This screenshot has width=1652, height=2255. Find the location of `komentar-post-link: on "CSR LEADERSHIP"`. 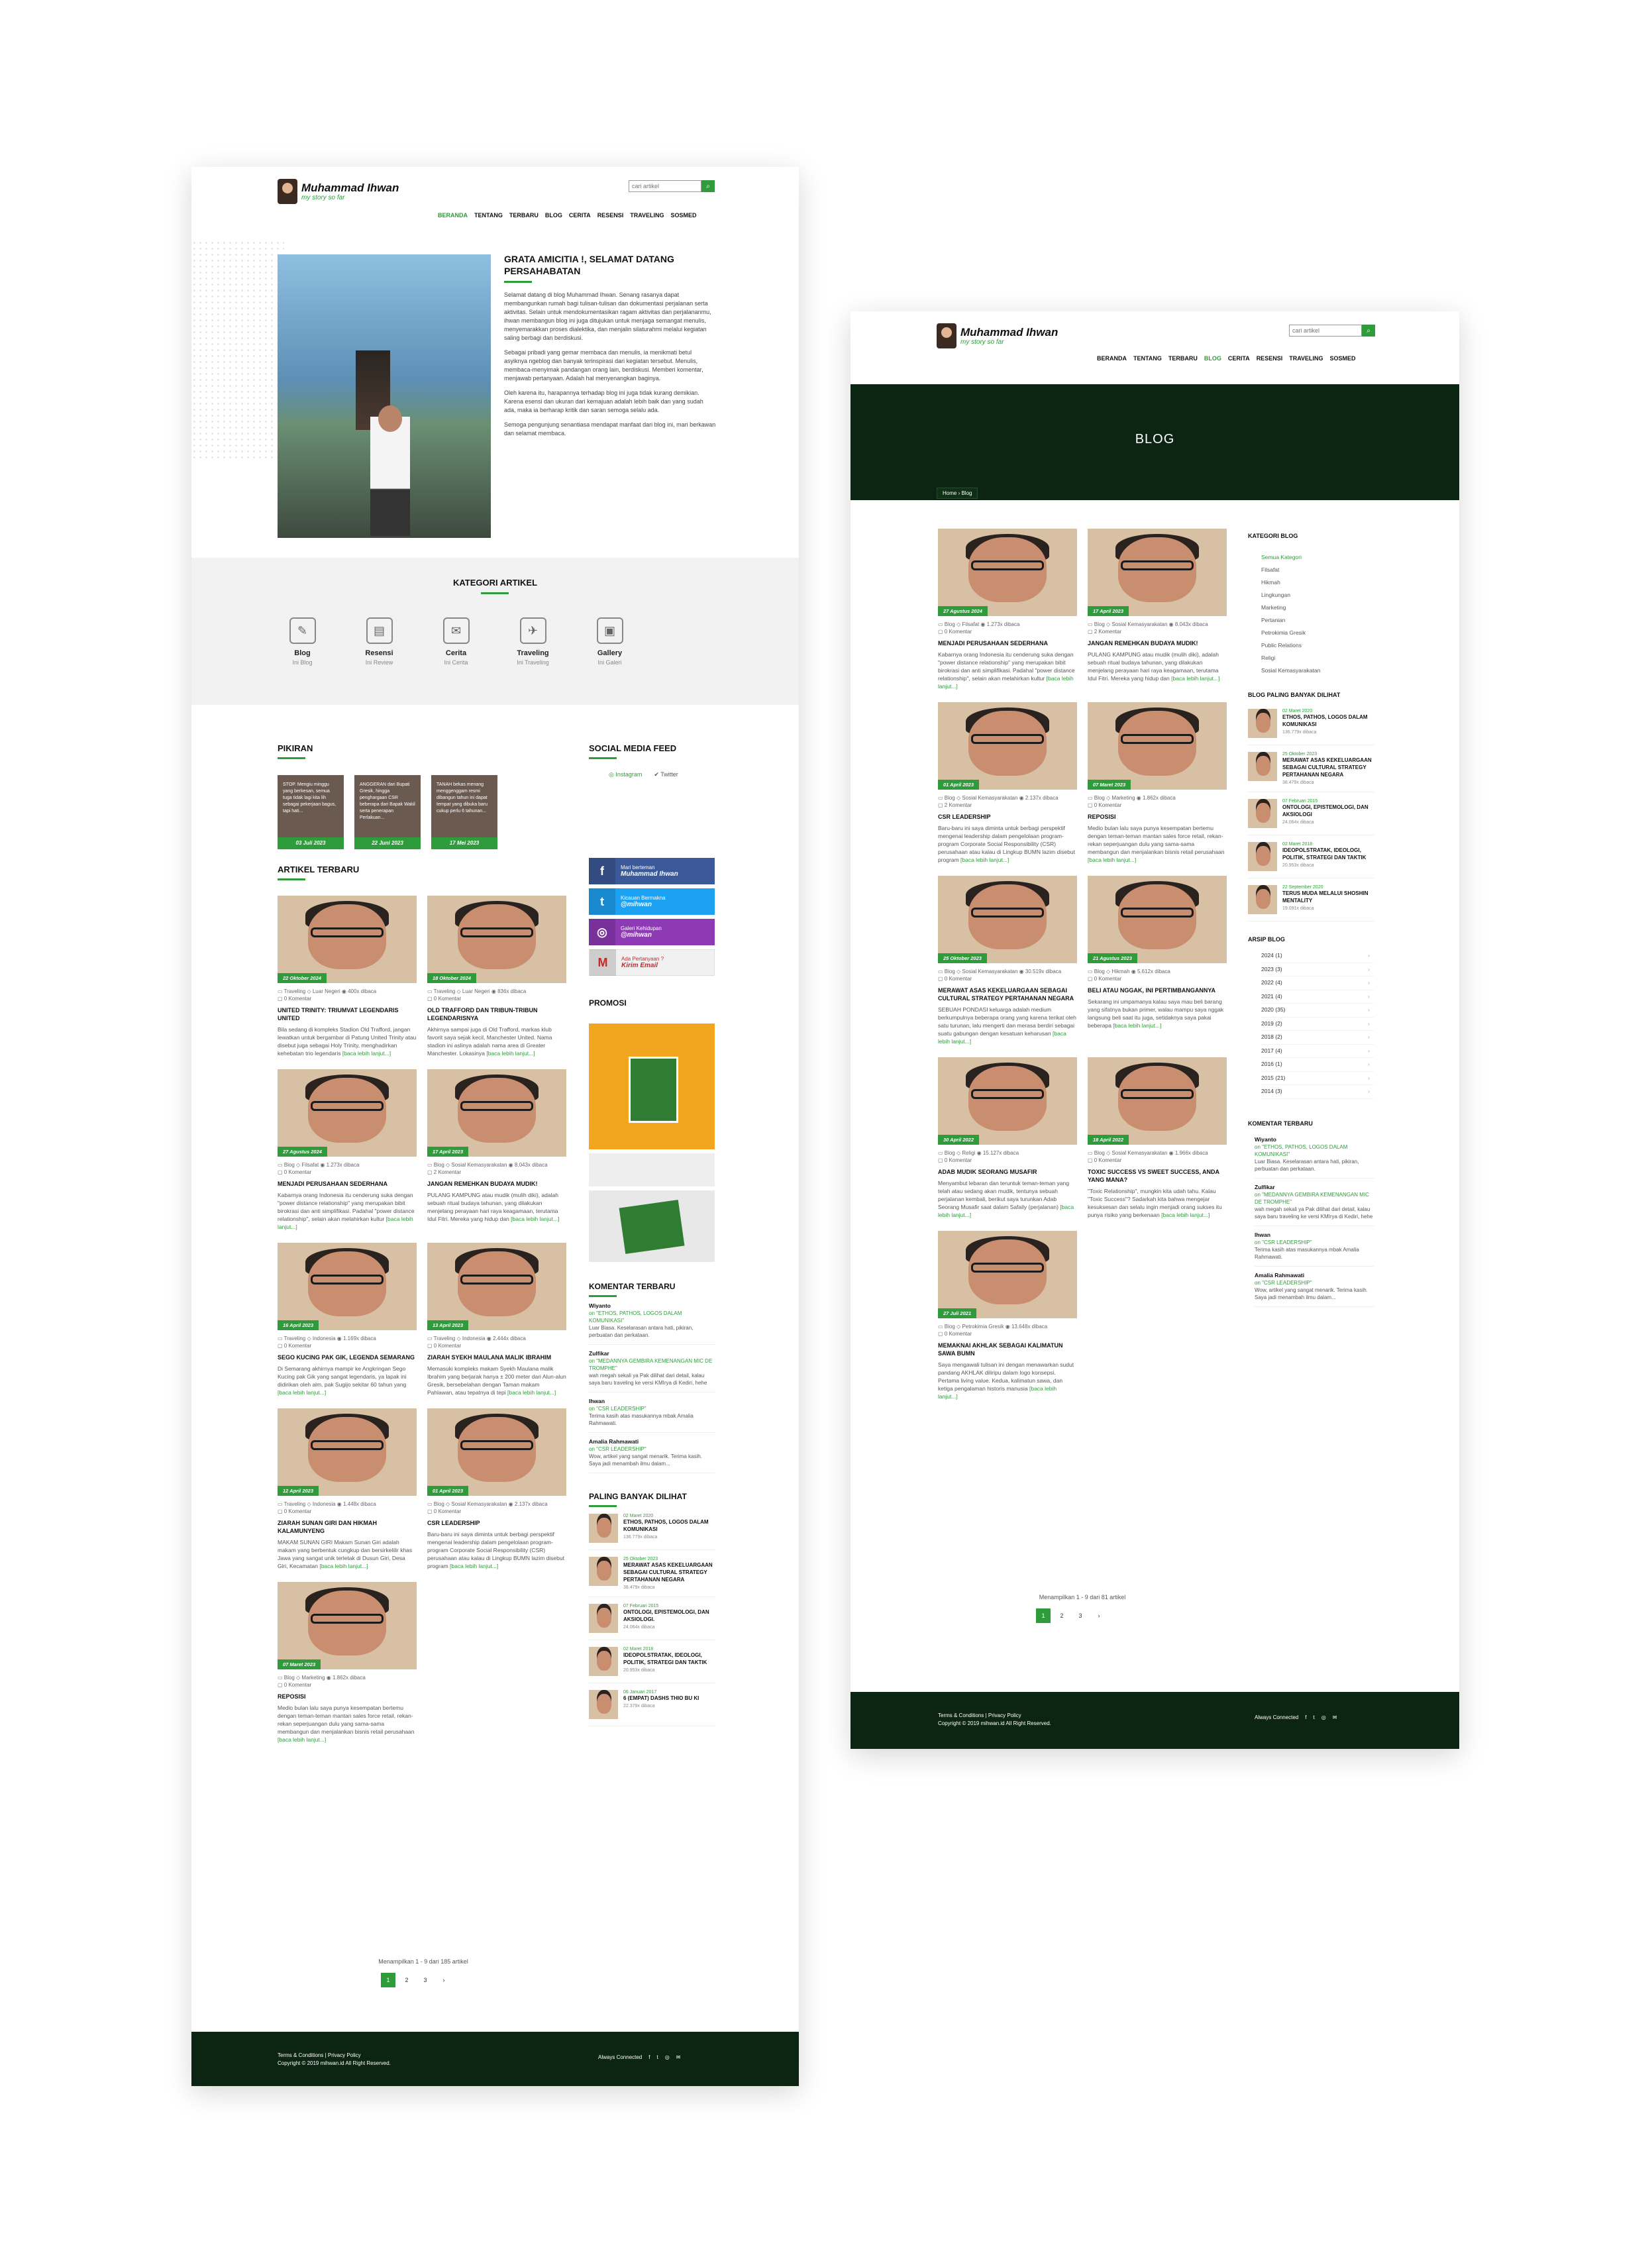

komentar-post-link: on "CSR LEADERSHIP" is located at coordinates (652, 1449).